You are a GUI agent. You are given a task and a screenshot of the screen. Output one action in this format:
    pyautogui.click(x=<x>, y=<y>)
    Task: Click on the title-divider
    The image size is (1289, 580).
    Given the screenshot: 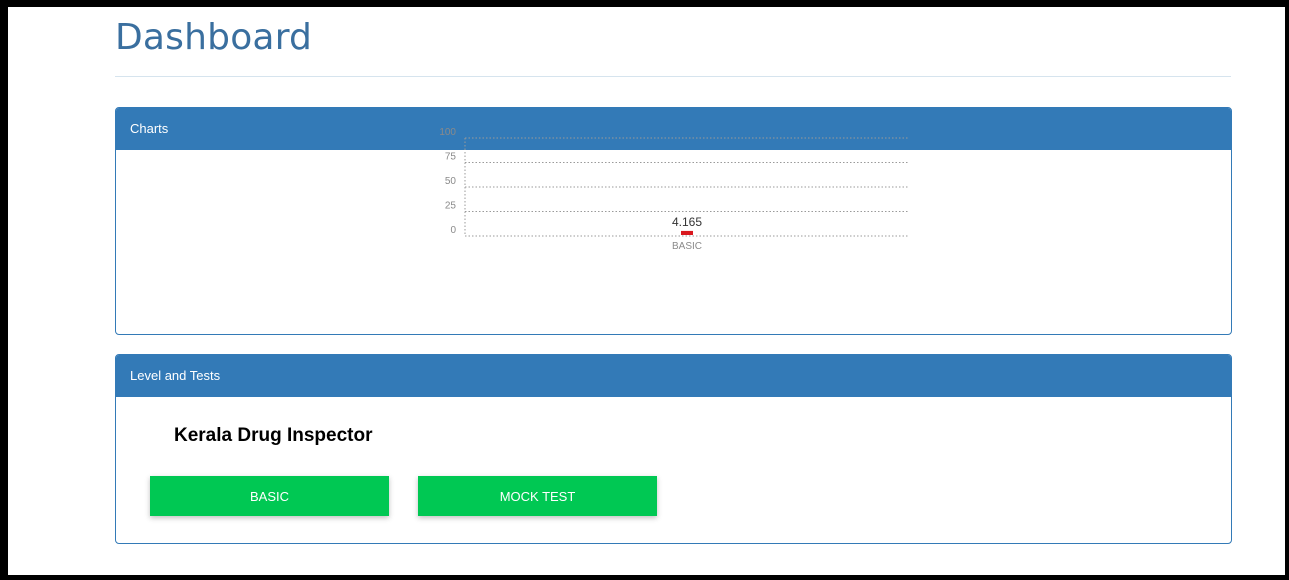 What is the action you would take?
    pyautogui.click(x=673, y=76)
    